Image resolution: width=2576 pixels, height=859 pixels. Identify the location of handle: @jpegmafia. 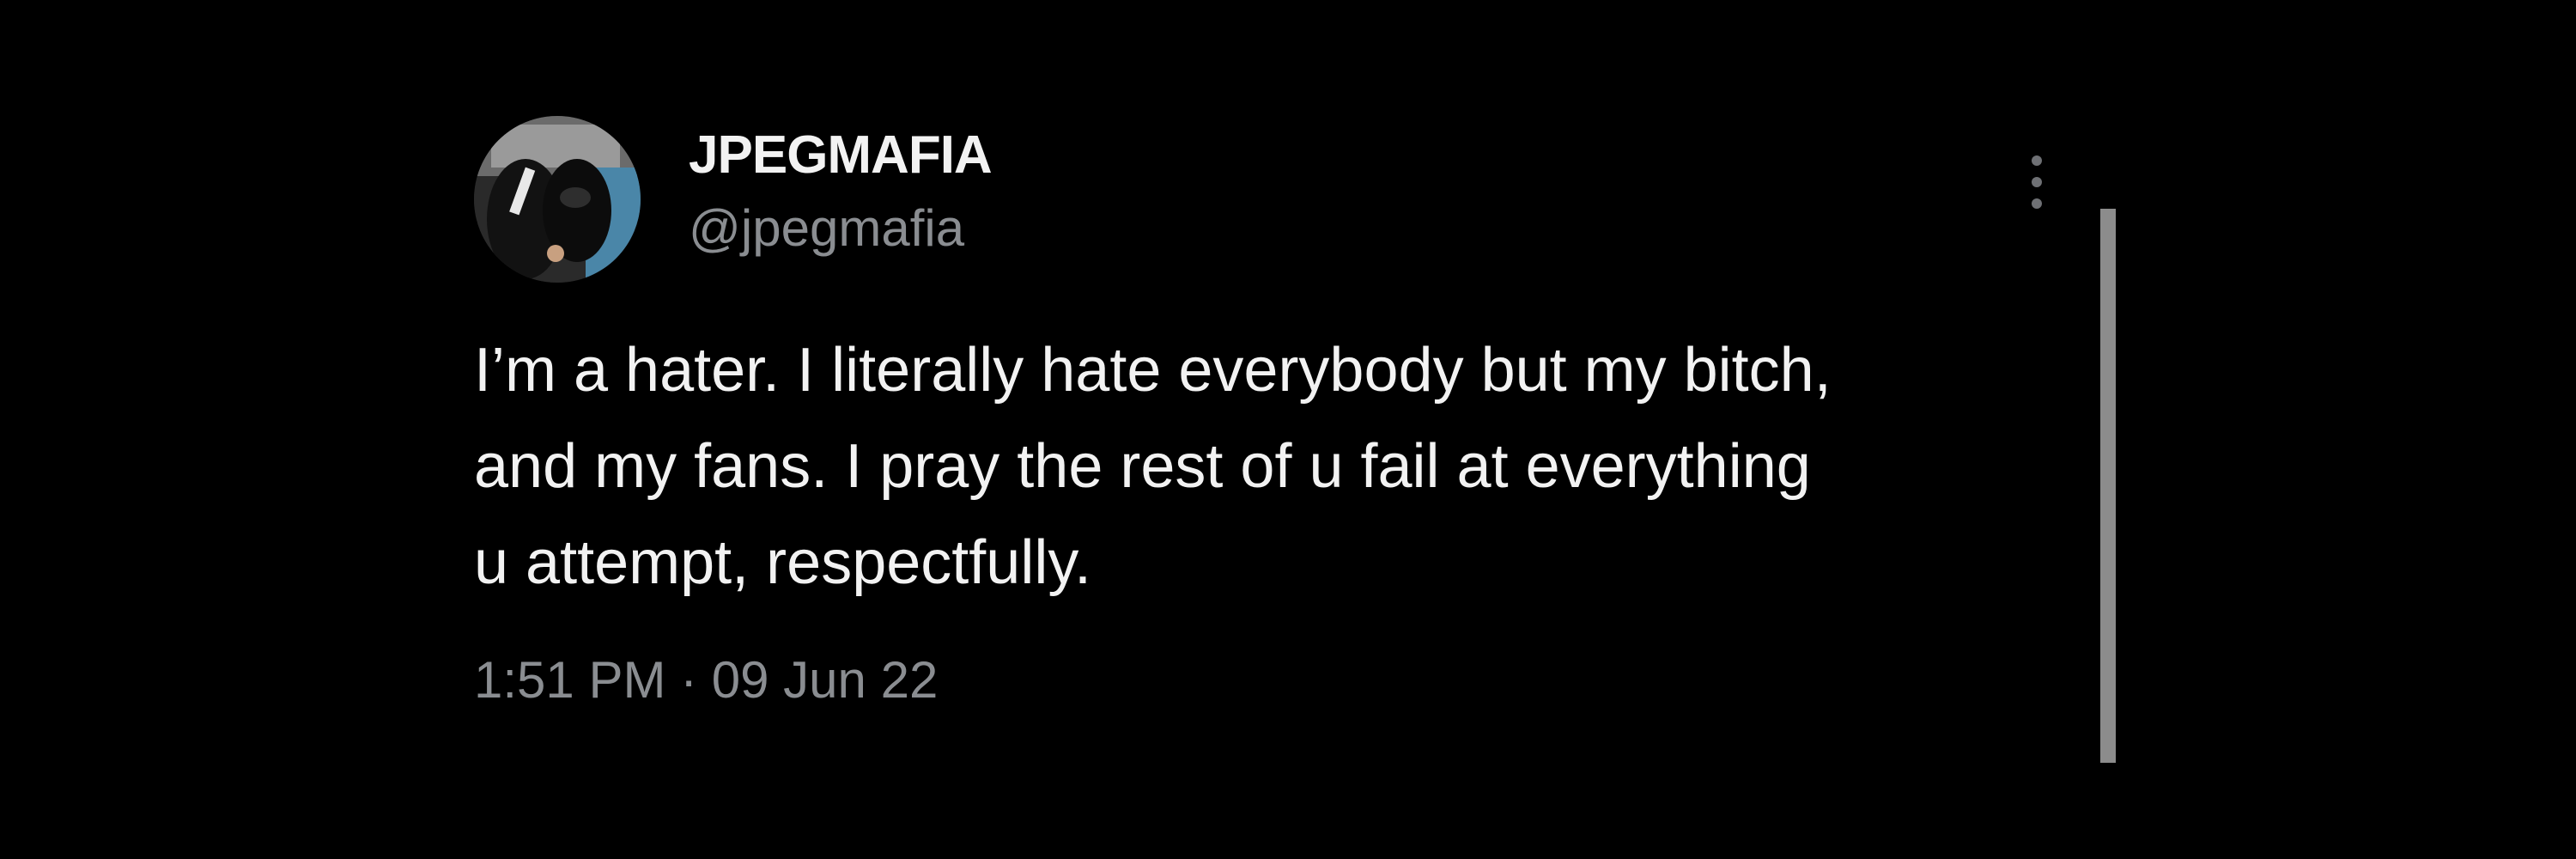
(826, 228).